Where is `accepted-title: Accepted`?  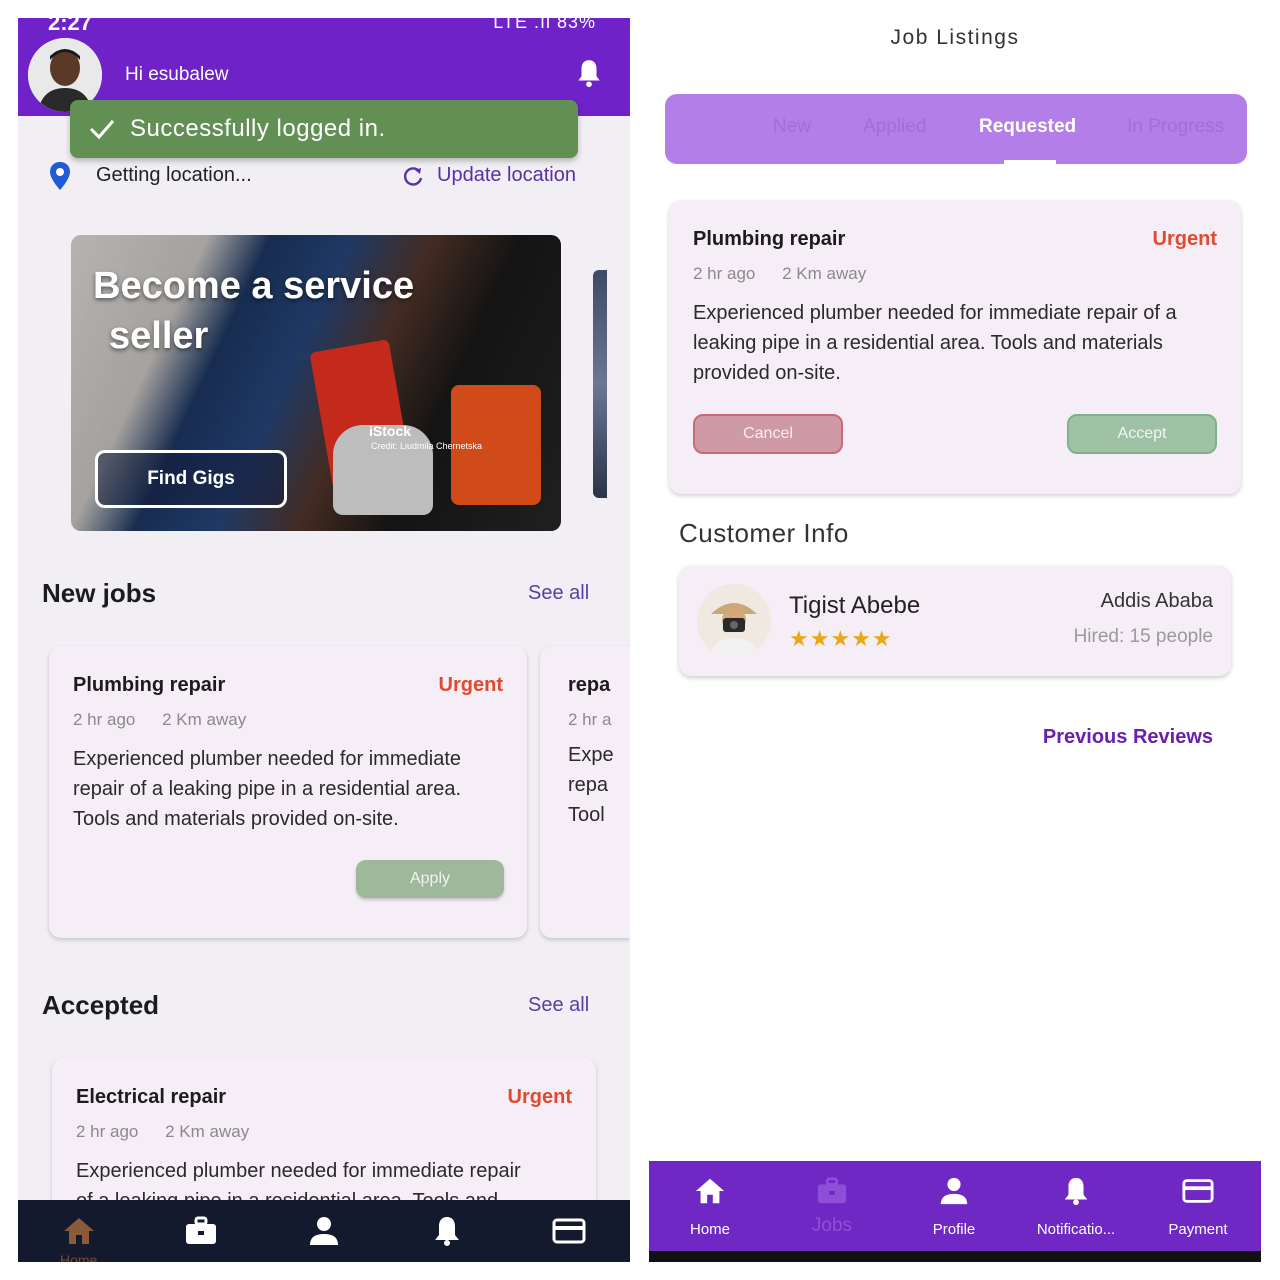 accepted-title: Accepted is located at coordinates (101, 1005).